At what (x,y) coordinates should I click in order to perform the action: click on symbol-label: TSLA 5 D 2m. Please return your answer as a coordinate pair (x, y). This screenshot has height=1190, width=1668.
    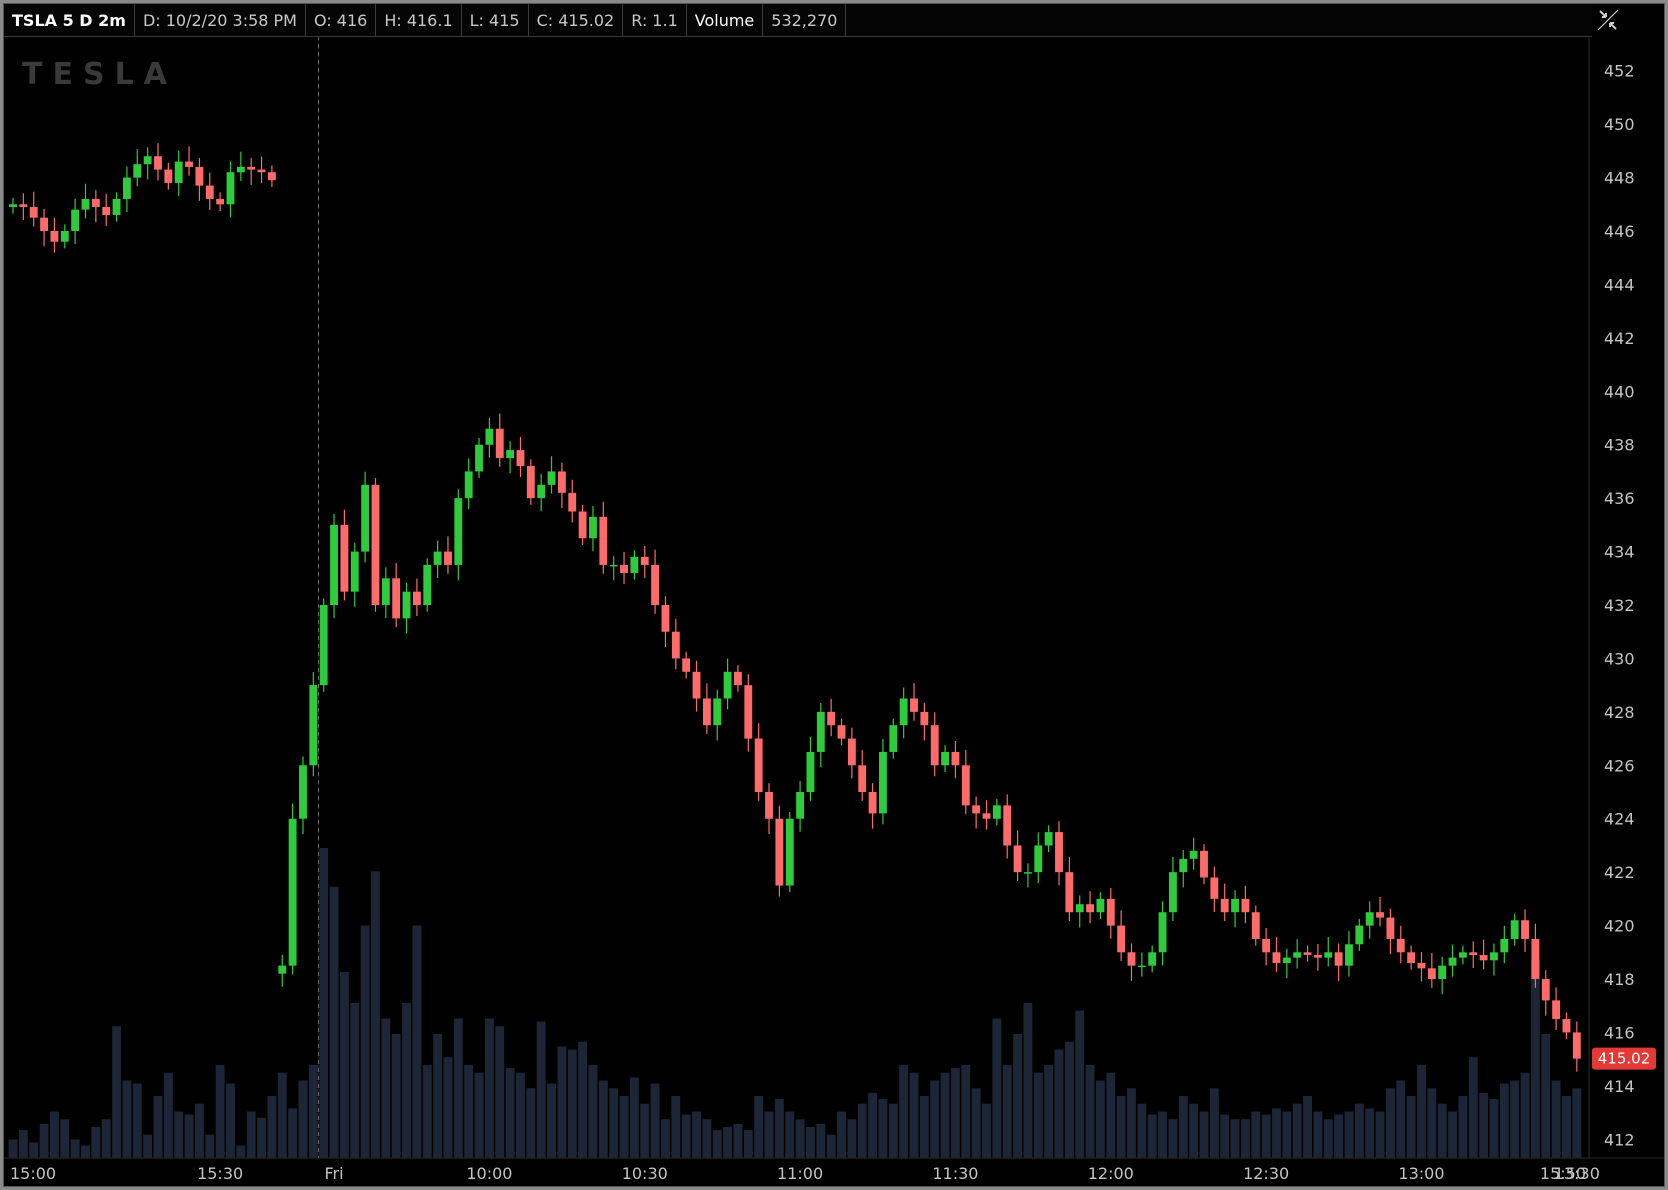
    Looking at the image, I should click on (69, 20).